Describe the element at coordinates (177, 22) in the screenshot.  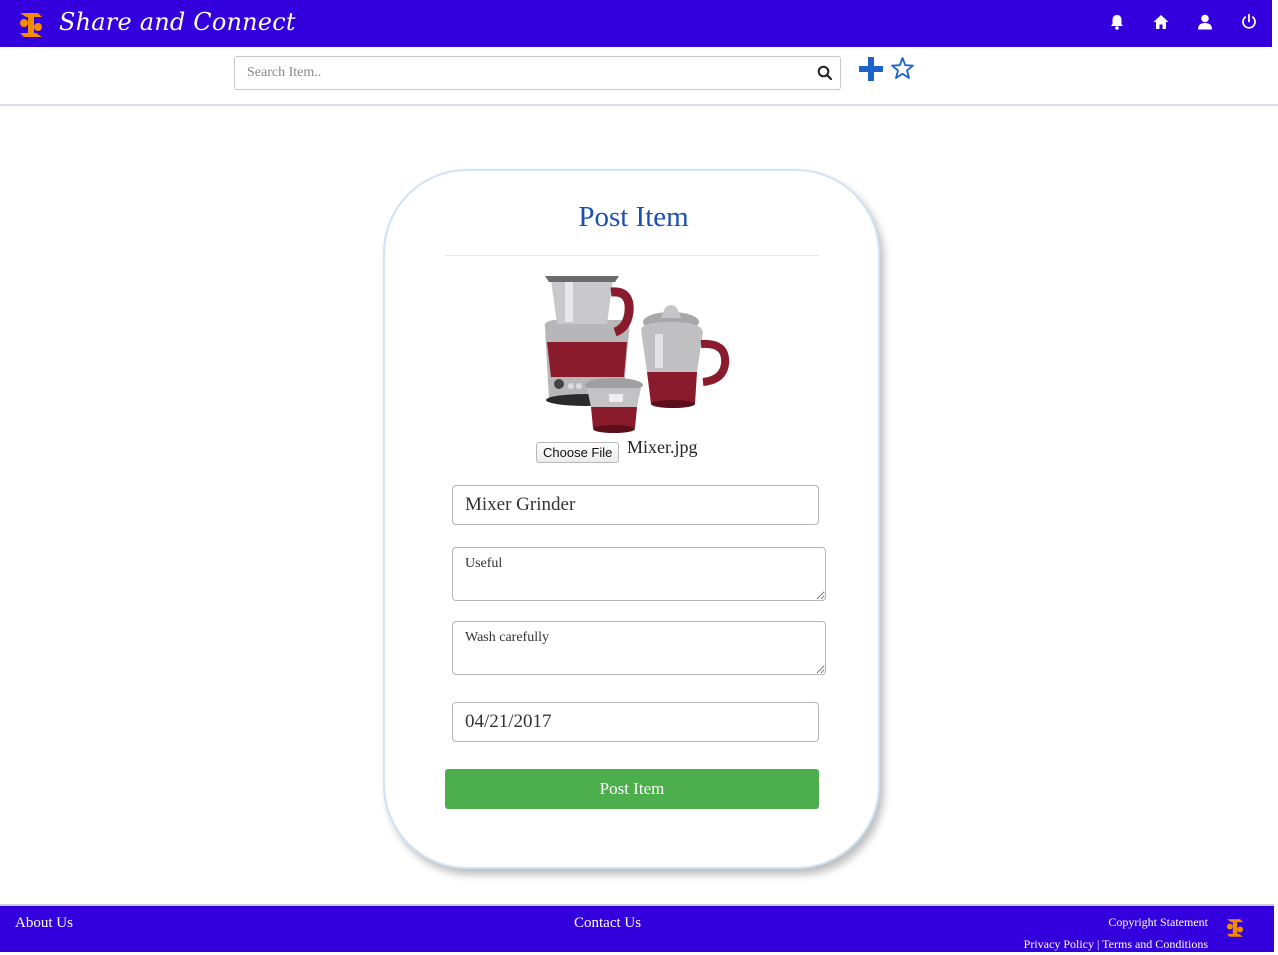
I see `app-title: Share and Connect` at that location.